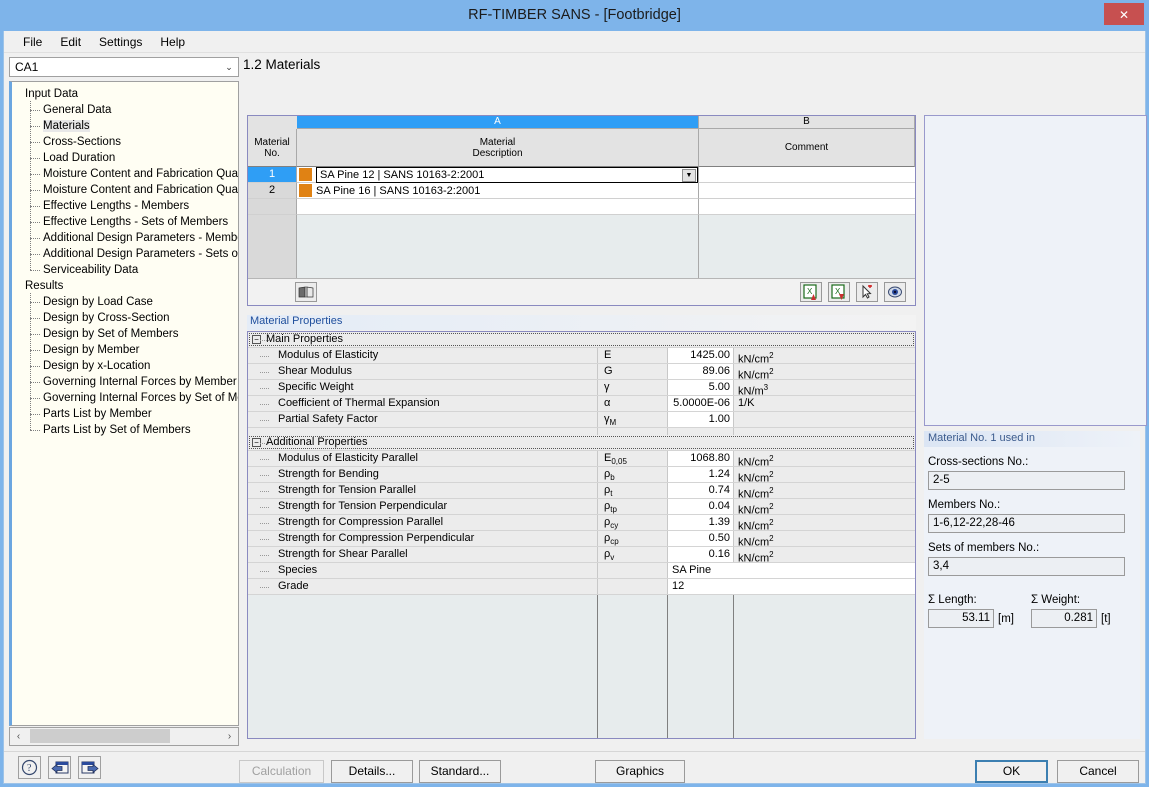 This screenshot has height=787, width=1149. What do you see at coordinates (44, 286) in the screenshot?
I see `tree-group-label: Results` at bounding box center [44, 286].